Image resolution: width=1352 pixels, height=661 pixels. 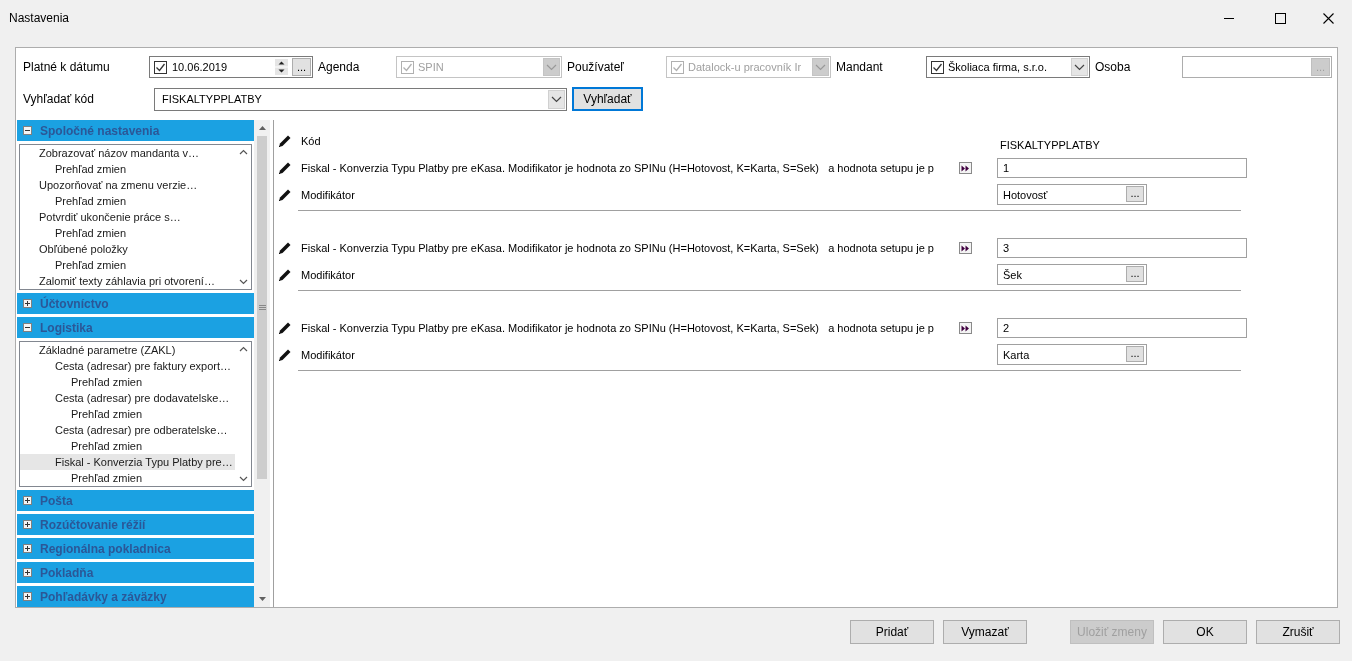 What do you see at coordinates (1113, 67) in the screenshot?
I see `field-label: Osoba` at bounding box center [1113, 67].